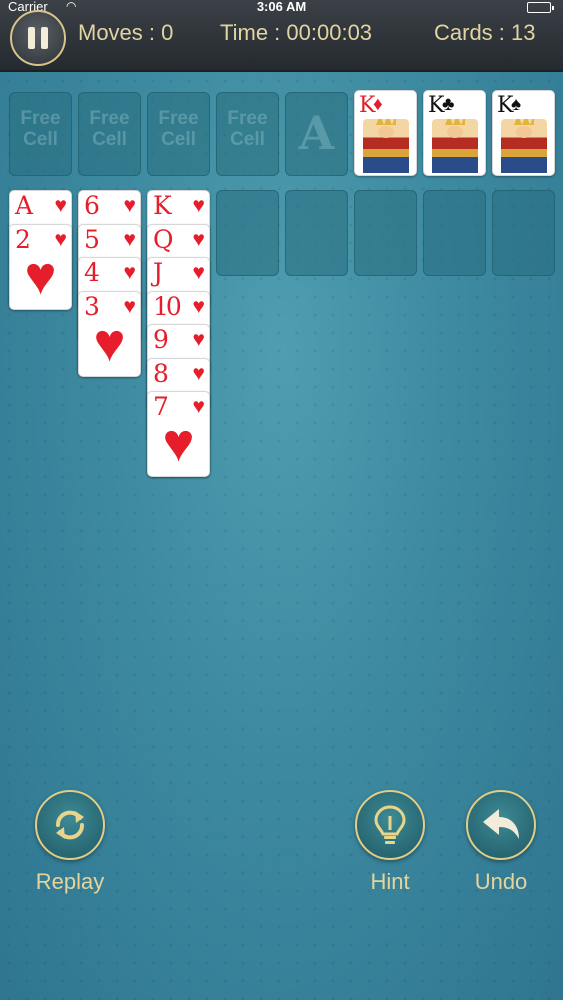 This screenshot has width=563, height=1000. I want to click on free-cell-4: Free Cell, so click(247, 134).